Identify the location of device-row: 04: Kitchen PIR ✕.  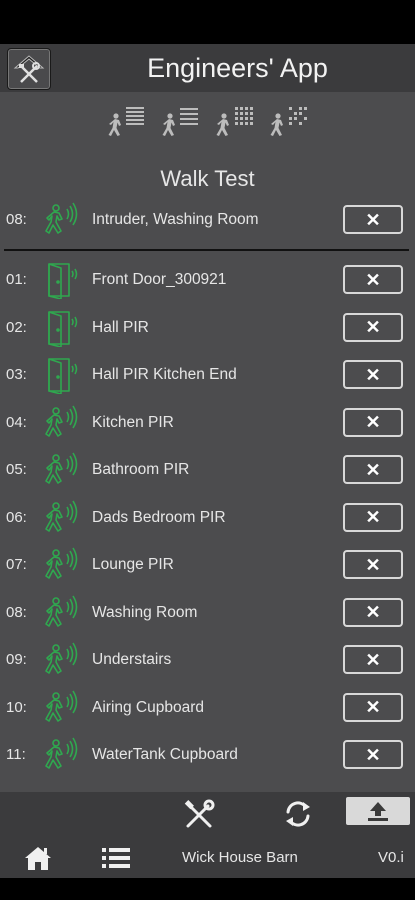
(207, 423).